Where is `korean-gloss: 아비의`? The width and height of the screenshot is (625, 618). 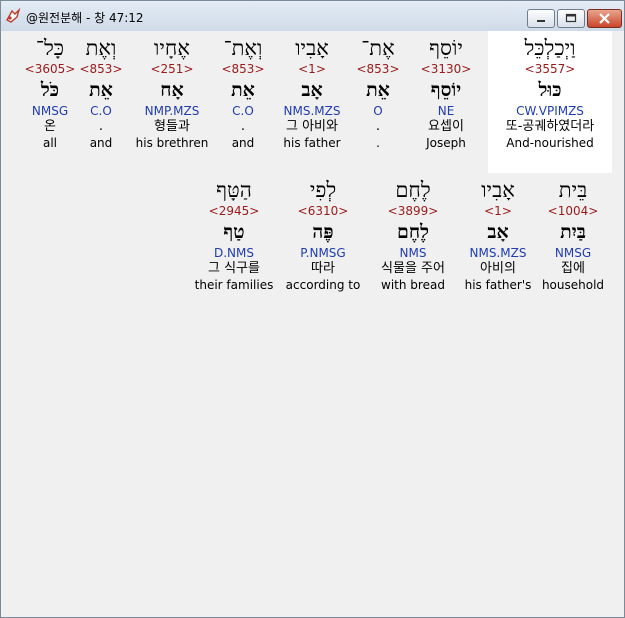
korean-gloss: 아비의 is located at coordinates (498, 268).